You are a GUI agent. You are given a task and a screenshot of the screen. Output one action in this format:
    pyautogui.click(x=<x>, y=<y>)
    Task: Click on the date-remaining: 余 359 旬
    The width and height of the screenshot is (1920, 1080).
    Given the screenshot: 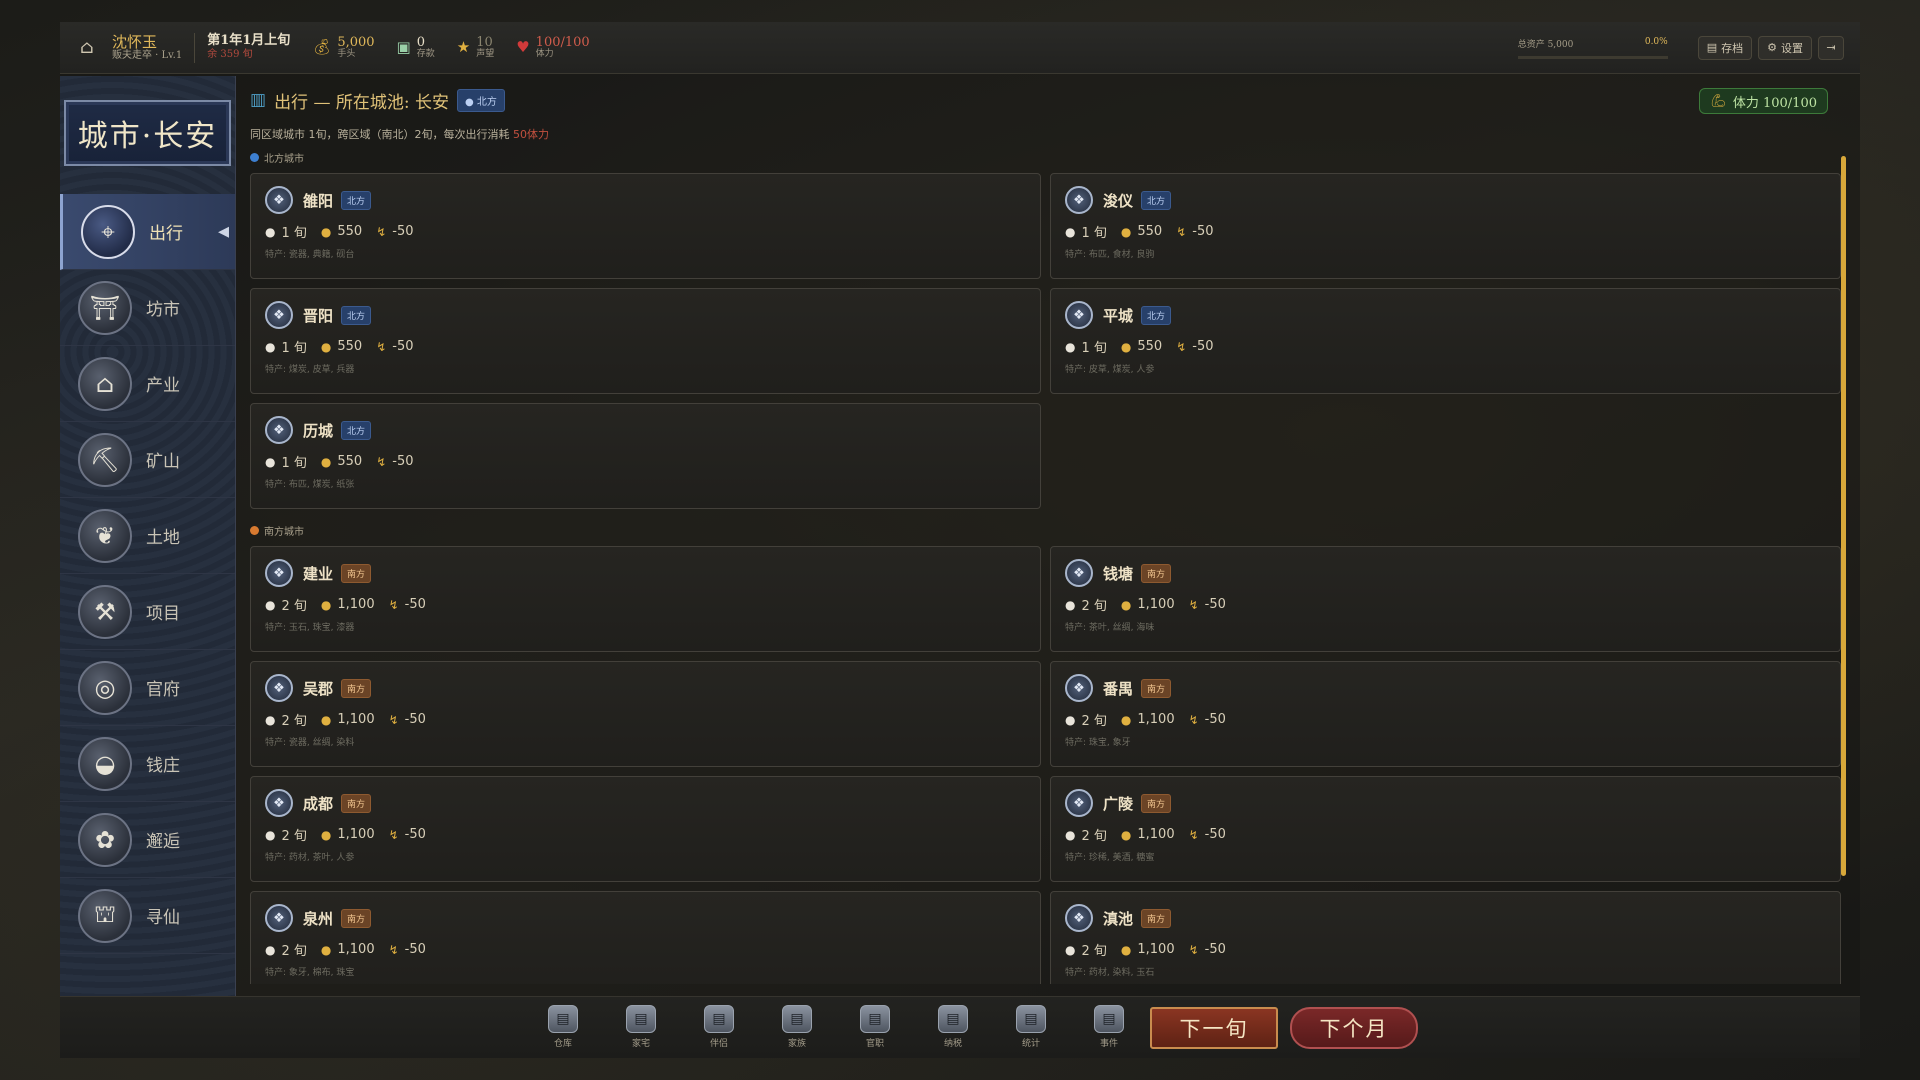 What is the action you would take?
    pyautogui.click(x=230, y=55)
    